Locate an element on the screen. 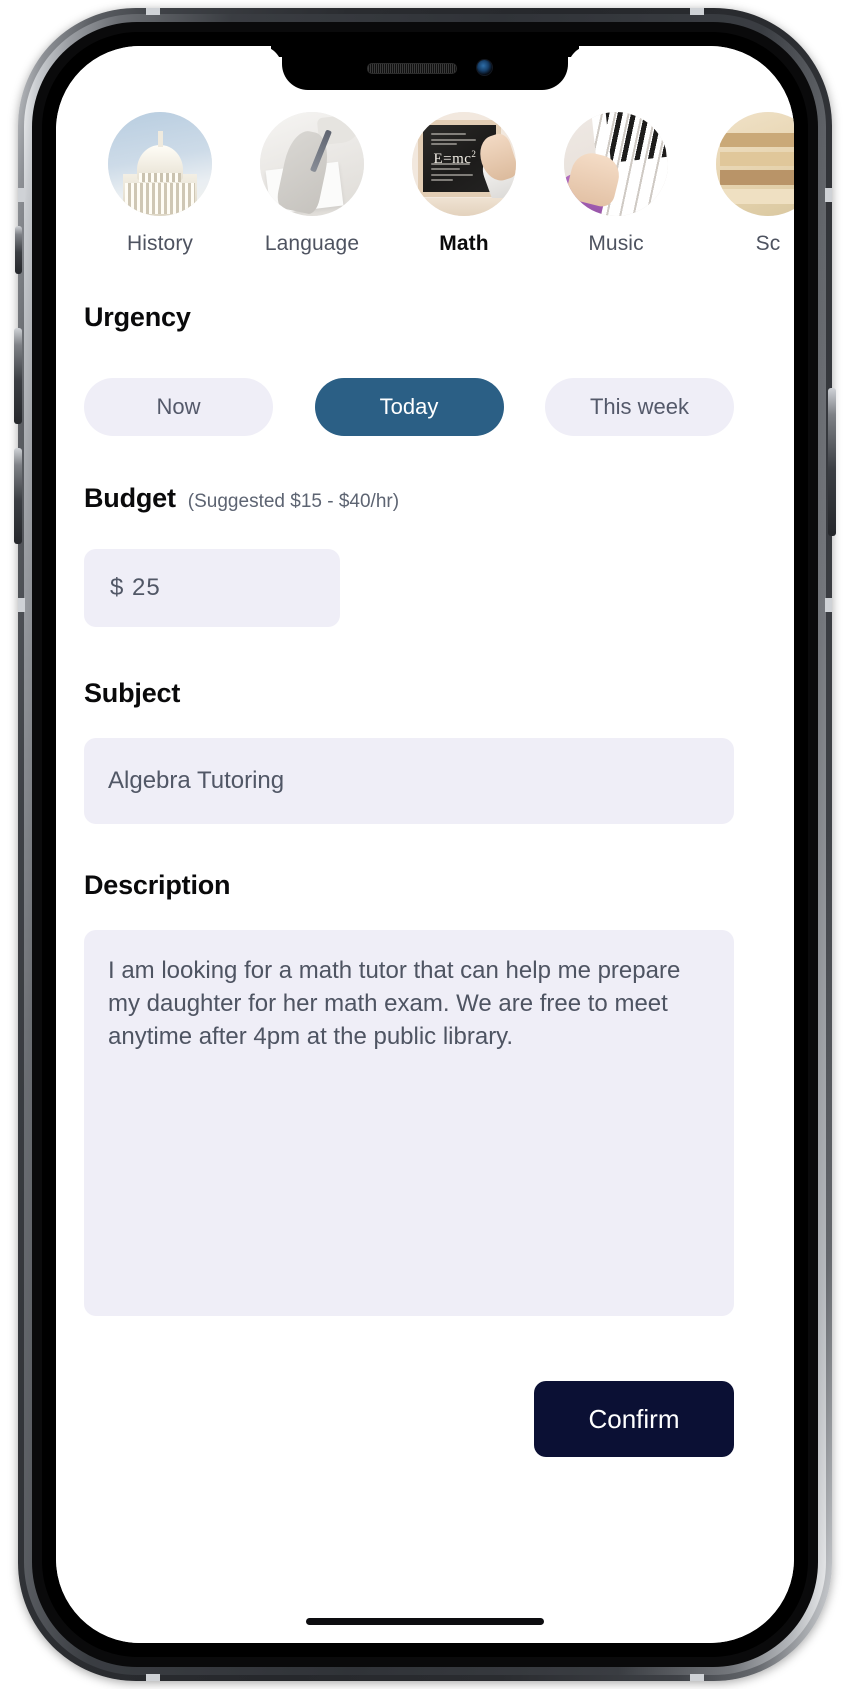  science-books-thumbnail is located at coordinates (755, 164).